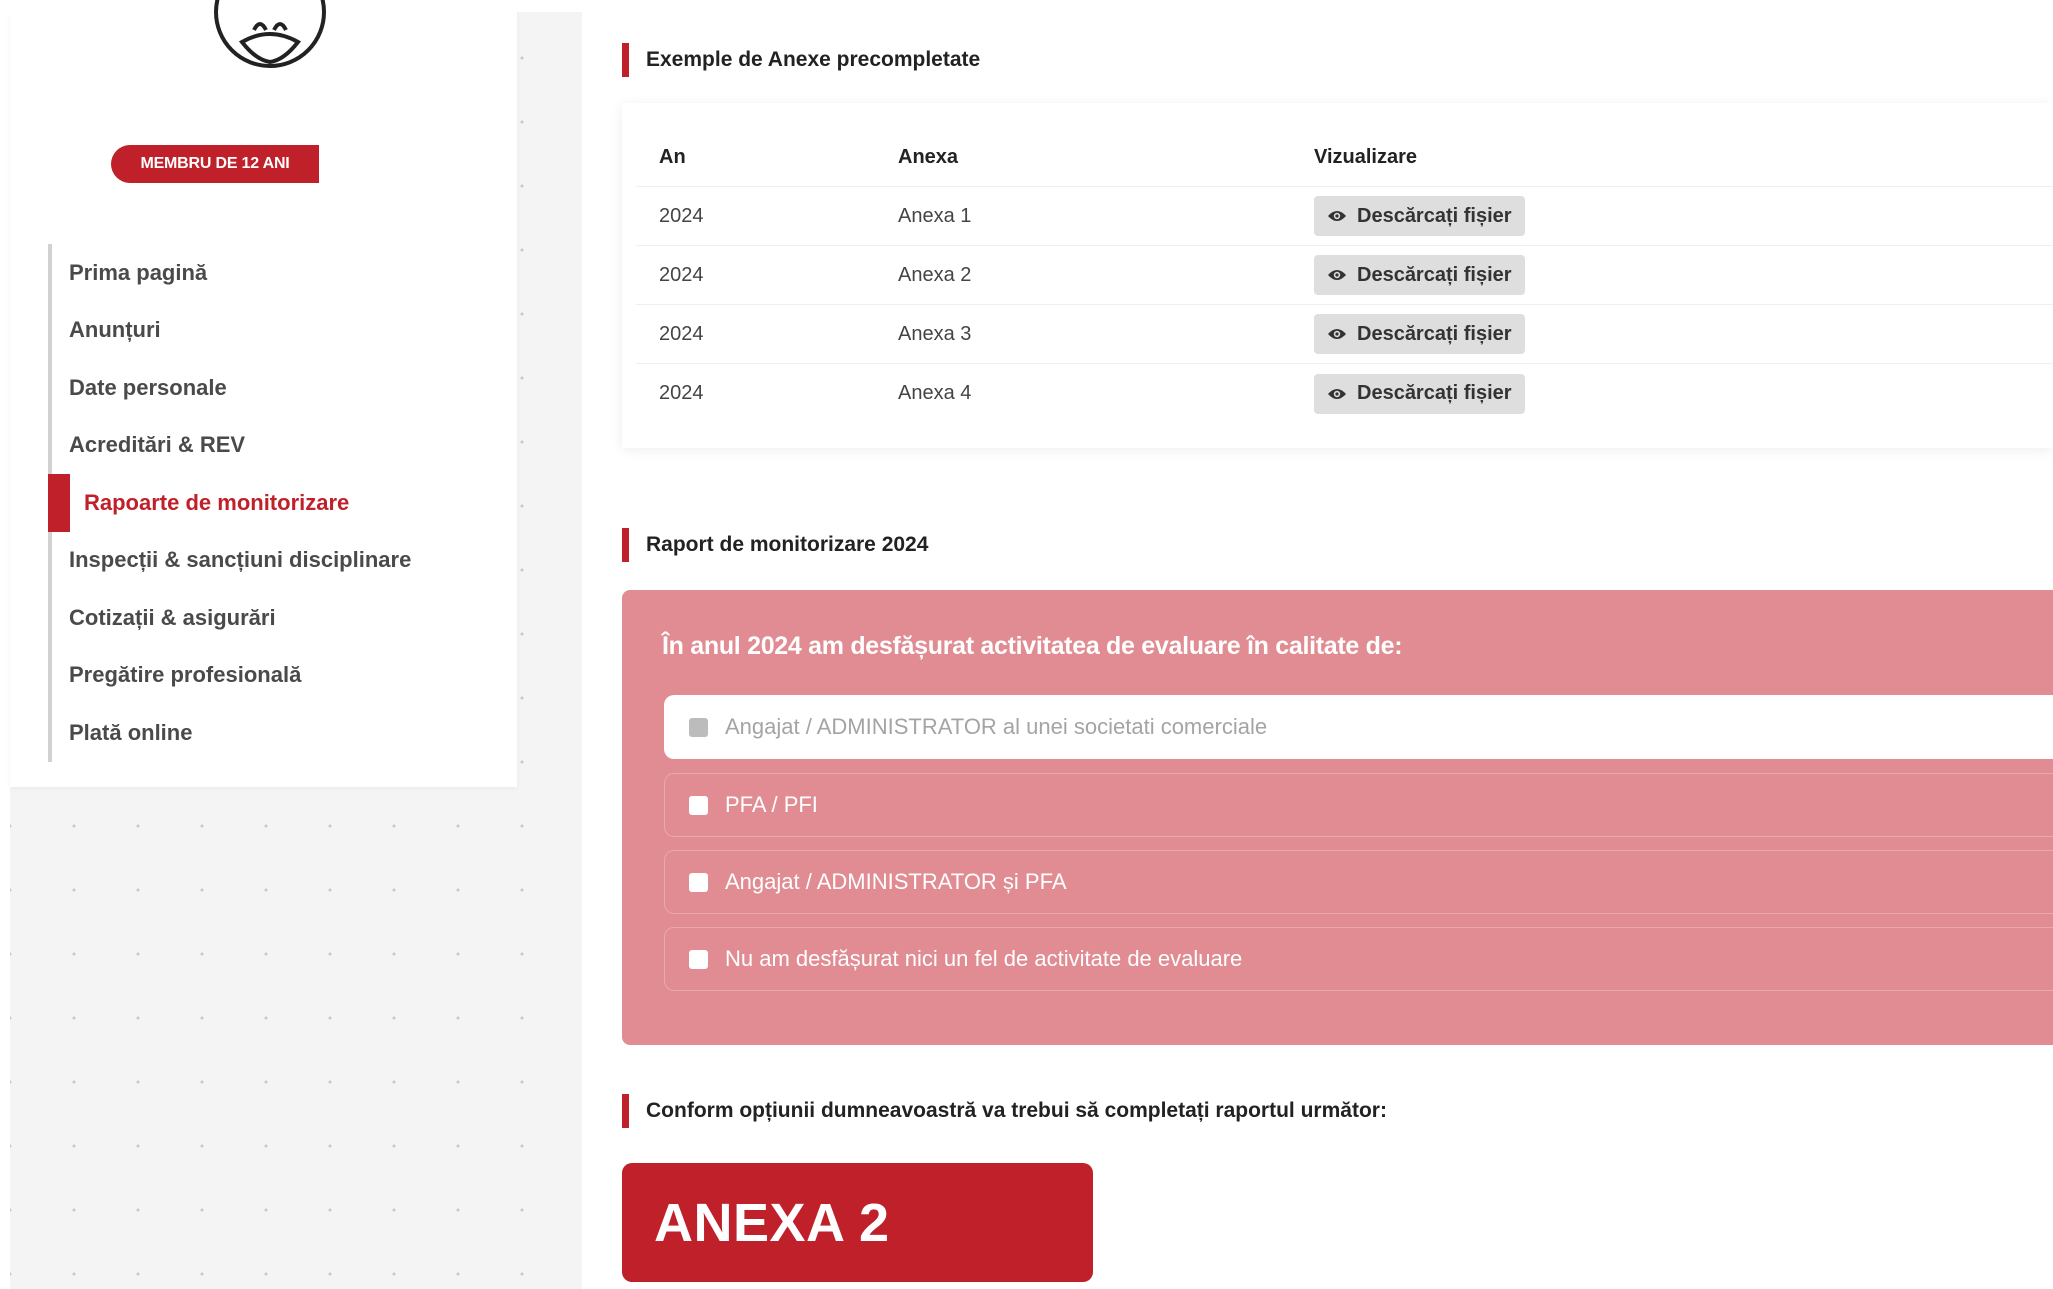  I want to click on cell-anexa: Anexa 1, so click(935, 215).